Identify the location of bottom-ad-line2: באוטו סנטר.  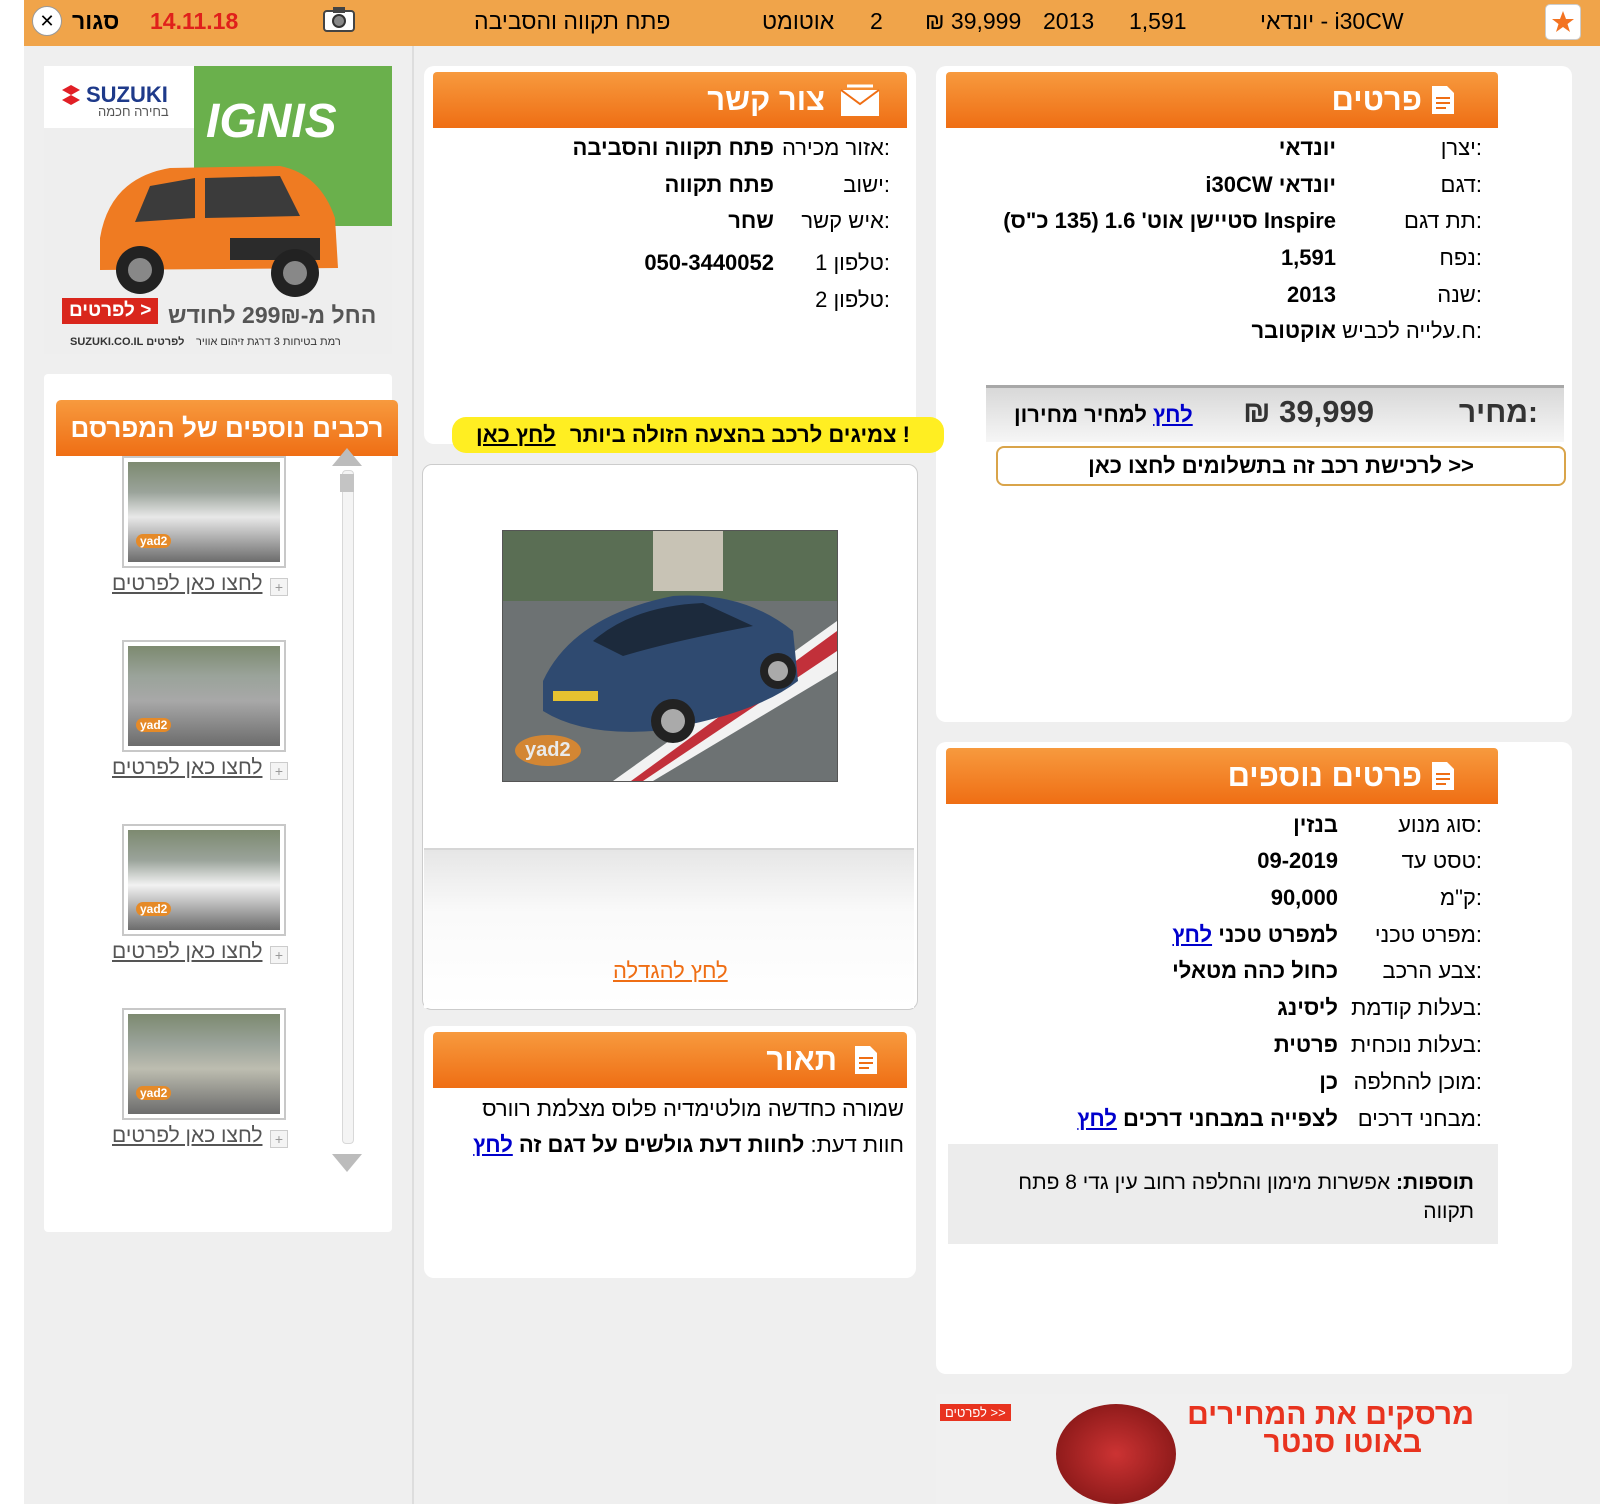
(1342, 1442).